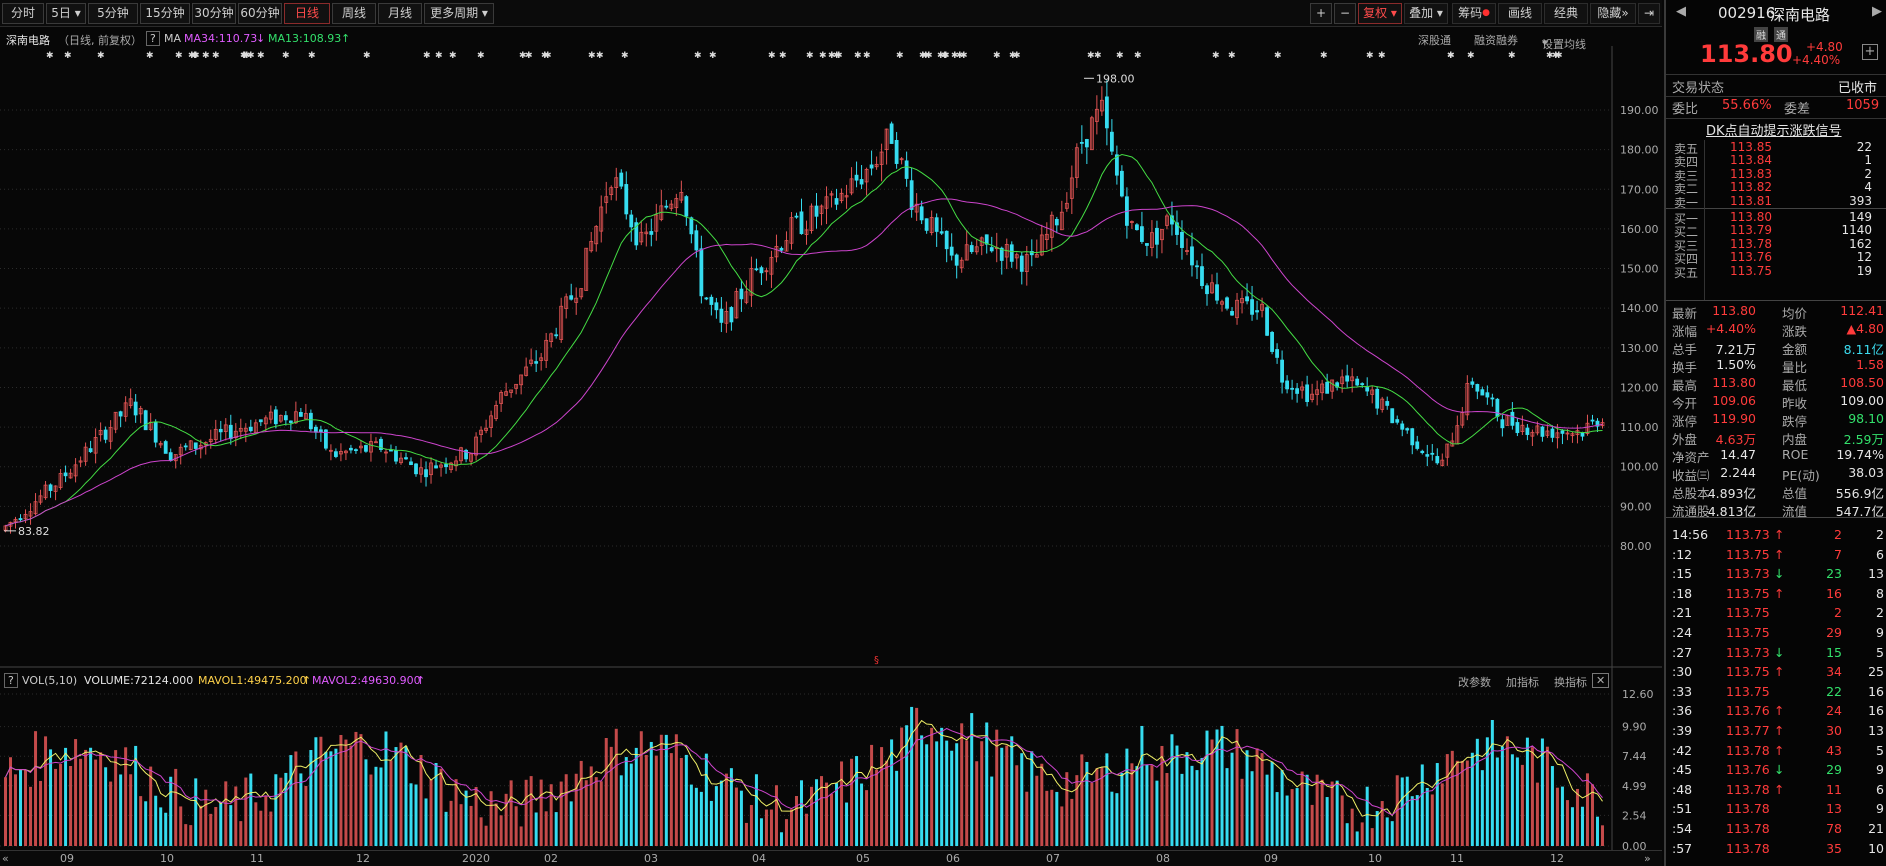 The height and width of the screenshot is (866, 1886). I want to click on nav-left-icon: ◀, so click(1681, 11).